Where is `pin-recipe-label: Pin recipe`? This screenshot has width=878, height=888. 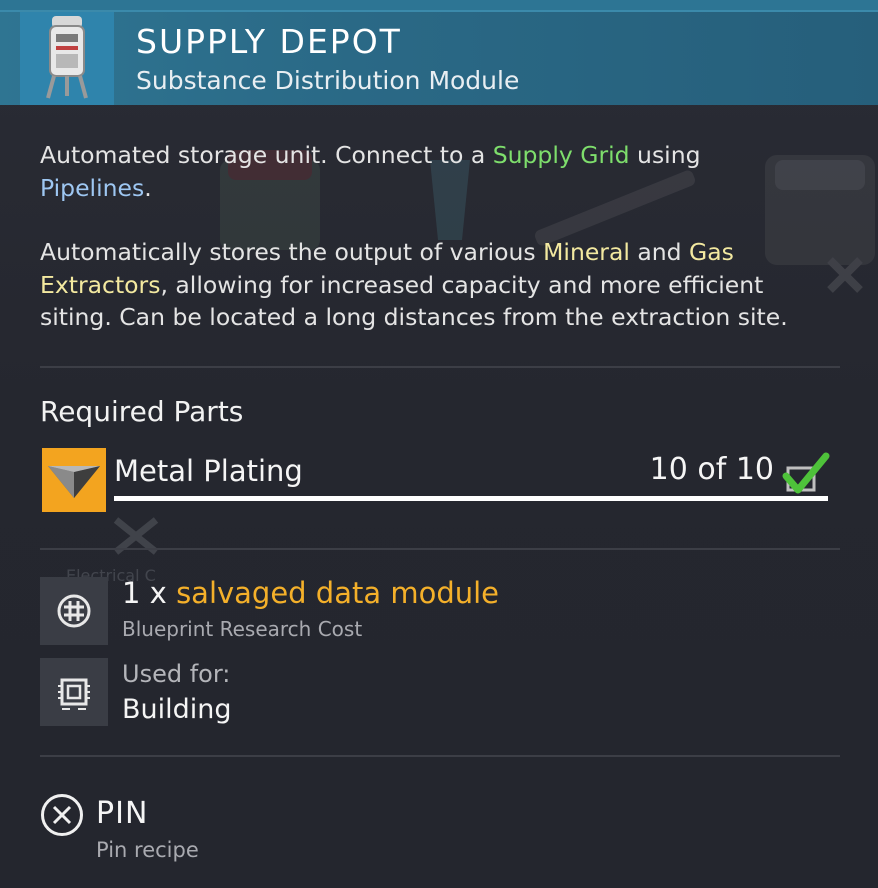 pin-recipe-label: Pin recipe is located at coordinates (147, 850).